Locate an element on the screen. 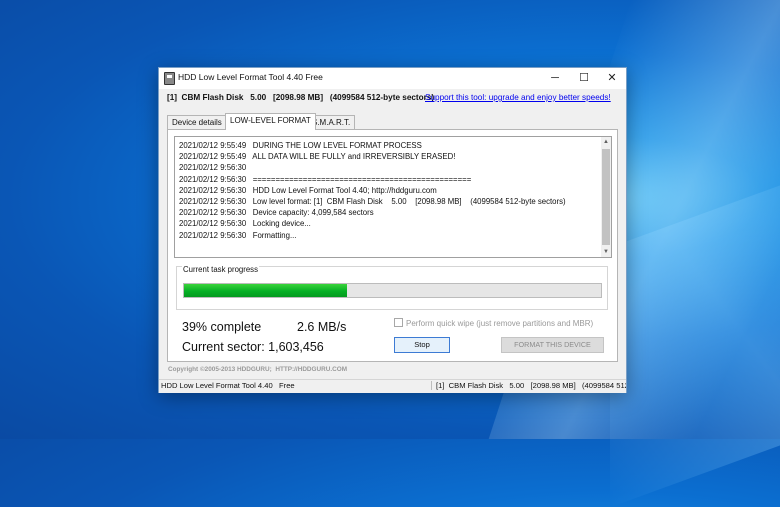 Image resolution: width=780 pixels, height=507 pixels. current-sector: Current sector: 1,603,456 is located at coordinates (253, 347).